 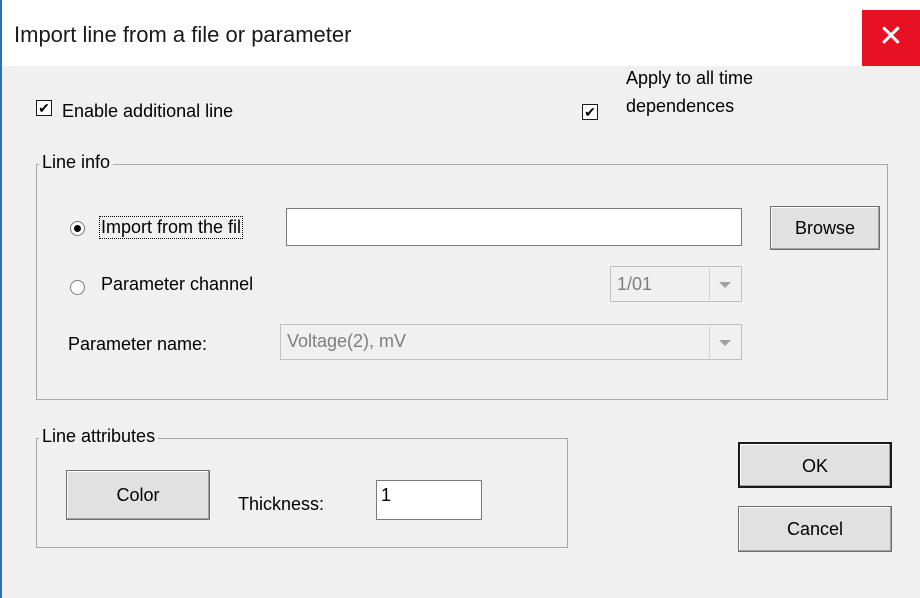 I want to click on apply-all-checkbox: ✔, so click(x=590, y=112).